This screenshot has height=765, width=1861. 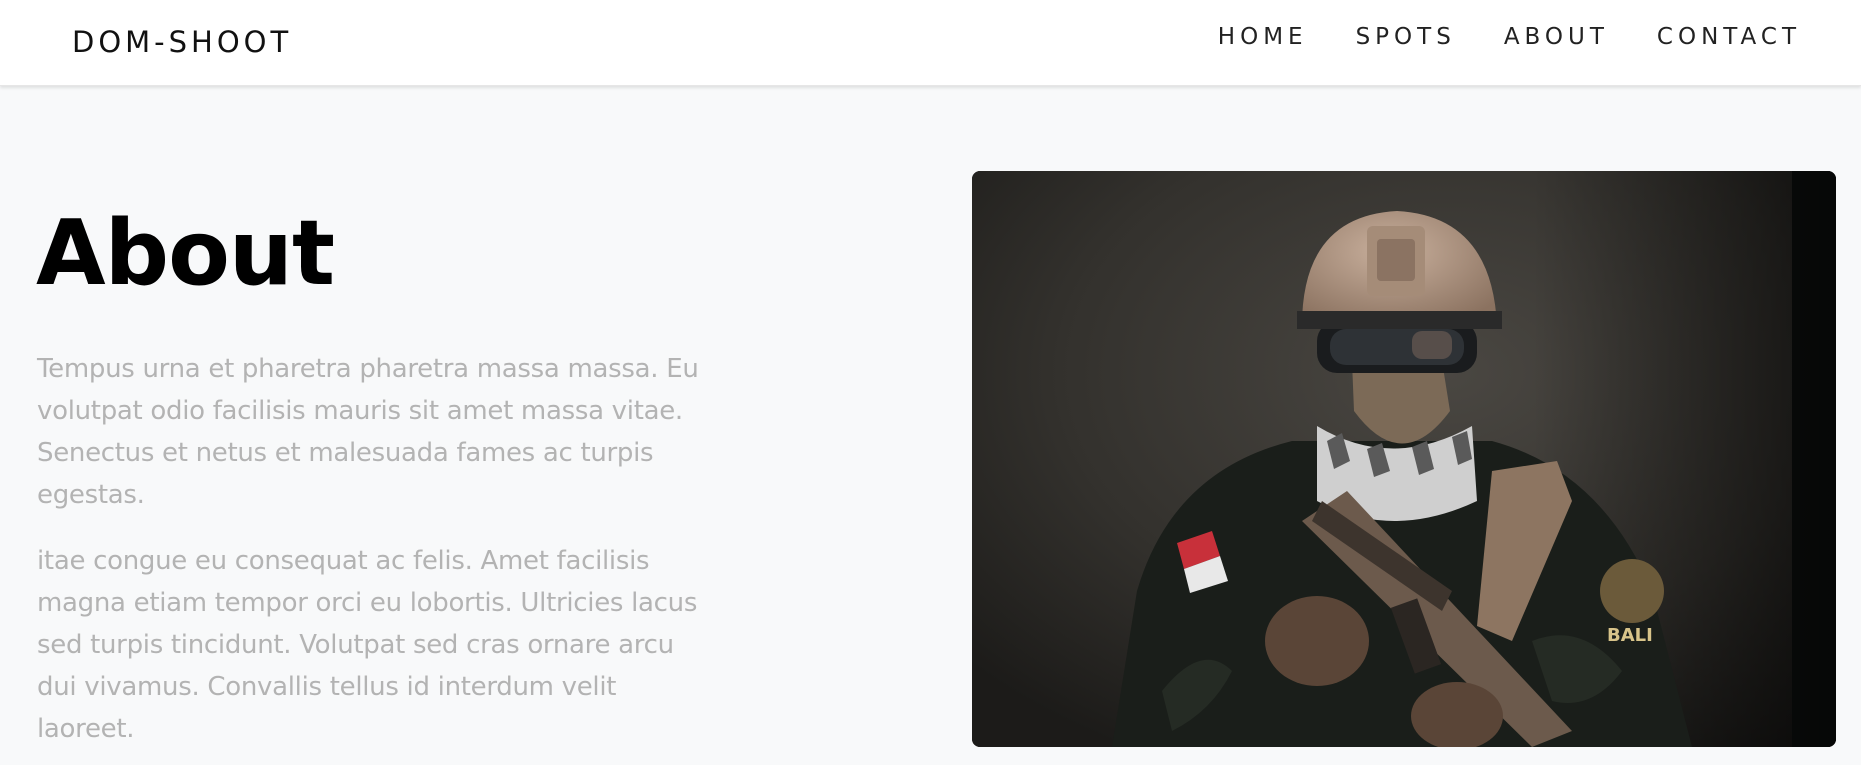 I want to click on top-navbar: DOM-SHOOT HOME SPOTS ABOUT CONTACT, so click(x=930, y=43).